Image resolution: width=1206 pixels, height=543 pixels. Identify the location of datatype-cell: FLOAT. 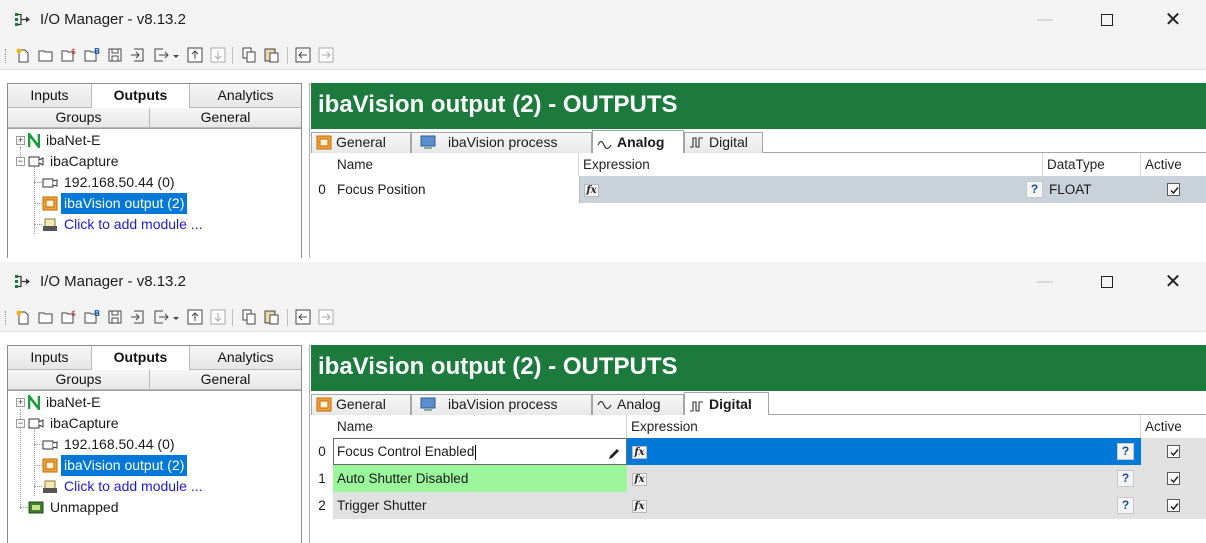
(1092, 189).